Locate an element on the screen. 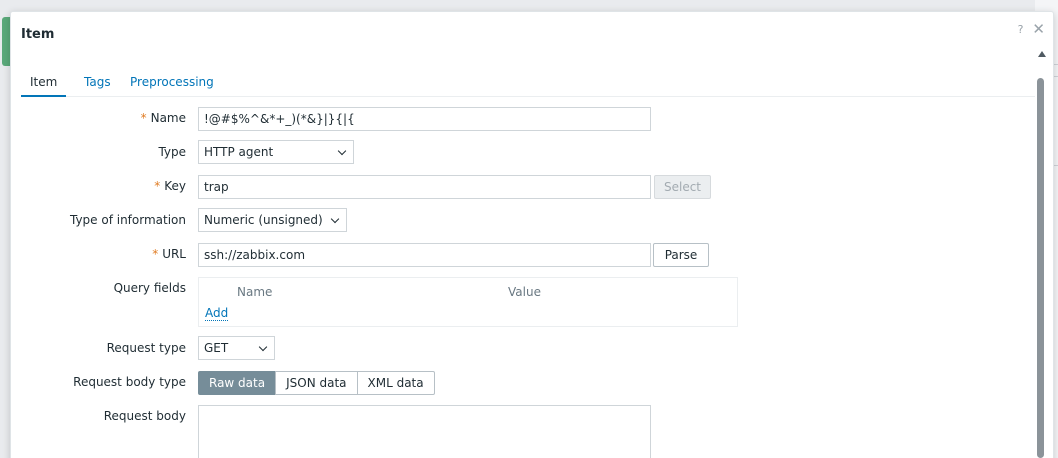 The width and height of the screenshot is (1058, 458). type-select: HTTP agent is located at coordinates (276, 152).